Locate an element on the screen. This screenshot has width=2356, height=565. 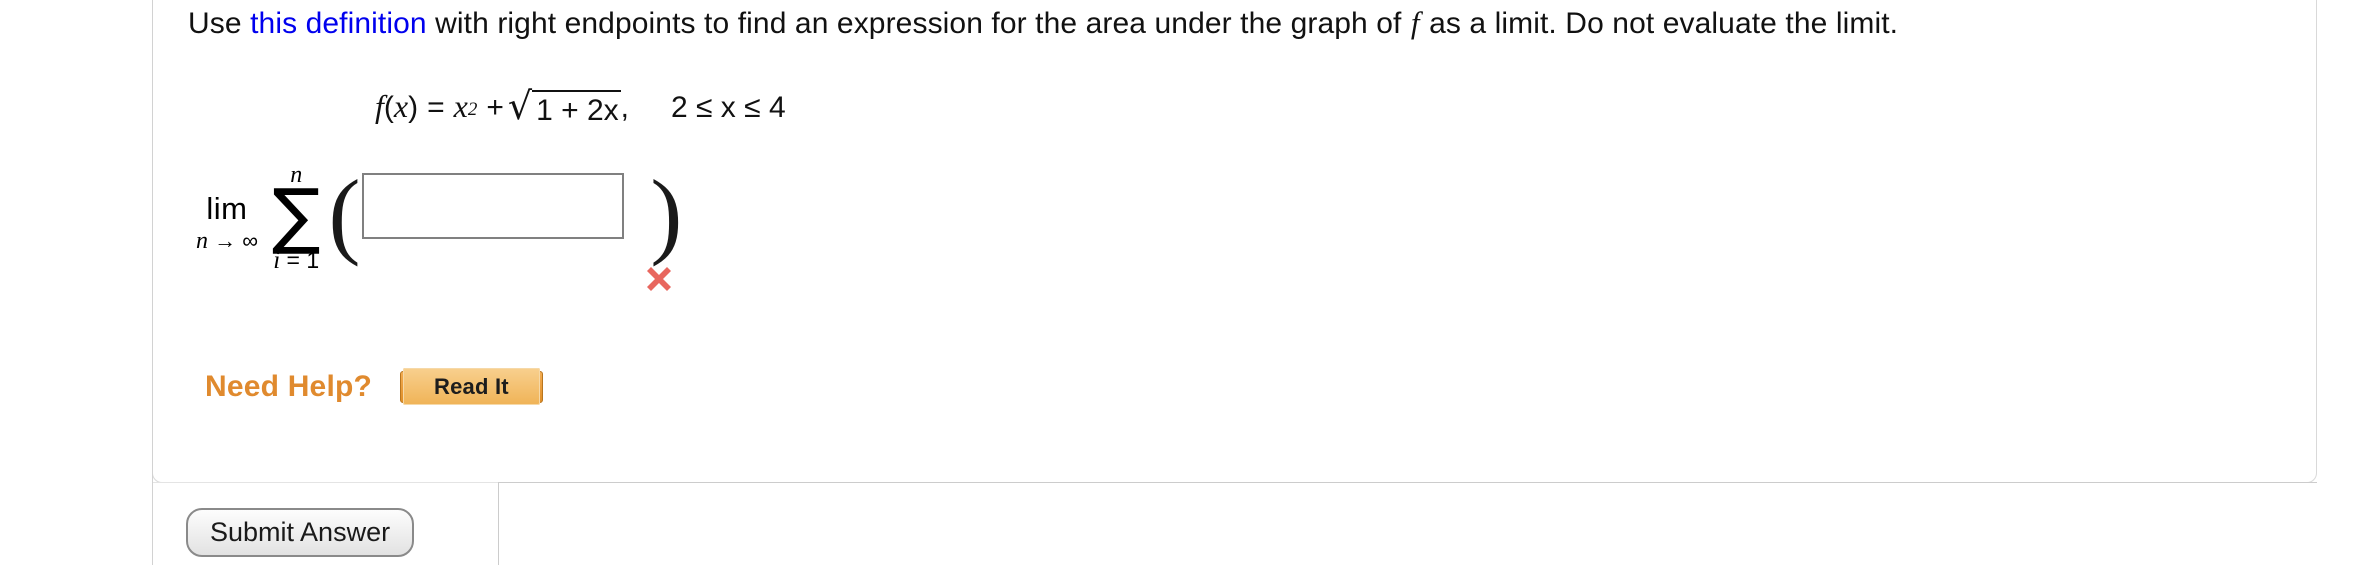
left-vertical-rule is located at coordinates (152, 282).